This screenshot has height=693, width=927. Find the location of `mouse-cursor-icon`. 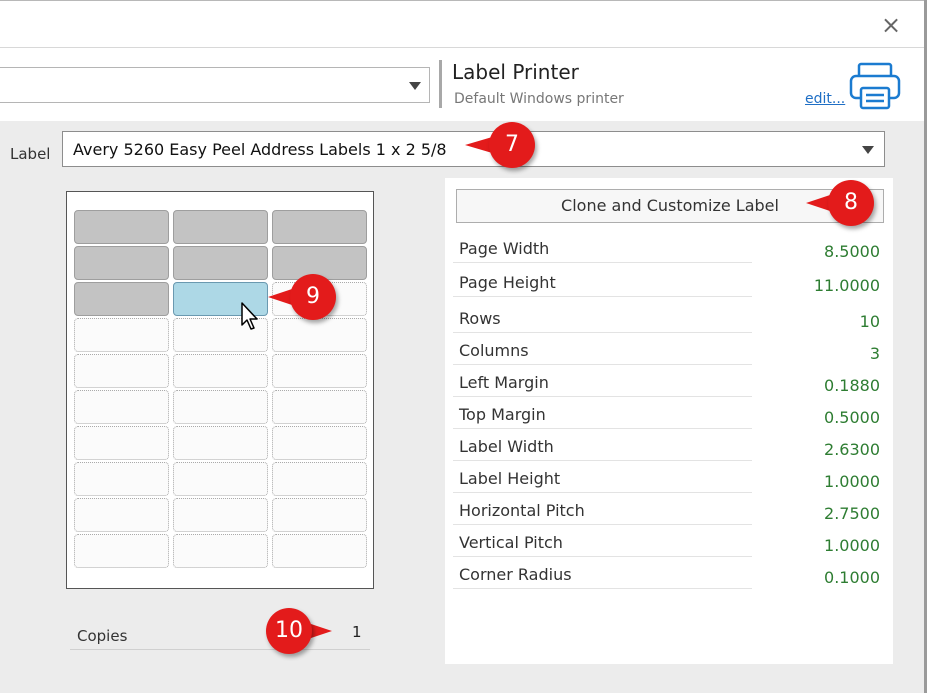

mouse-cursor-icon is located at coordinates (249, 316).